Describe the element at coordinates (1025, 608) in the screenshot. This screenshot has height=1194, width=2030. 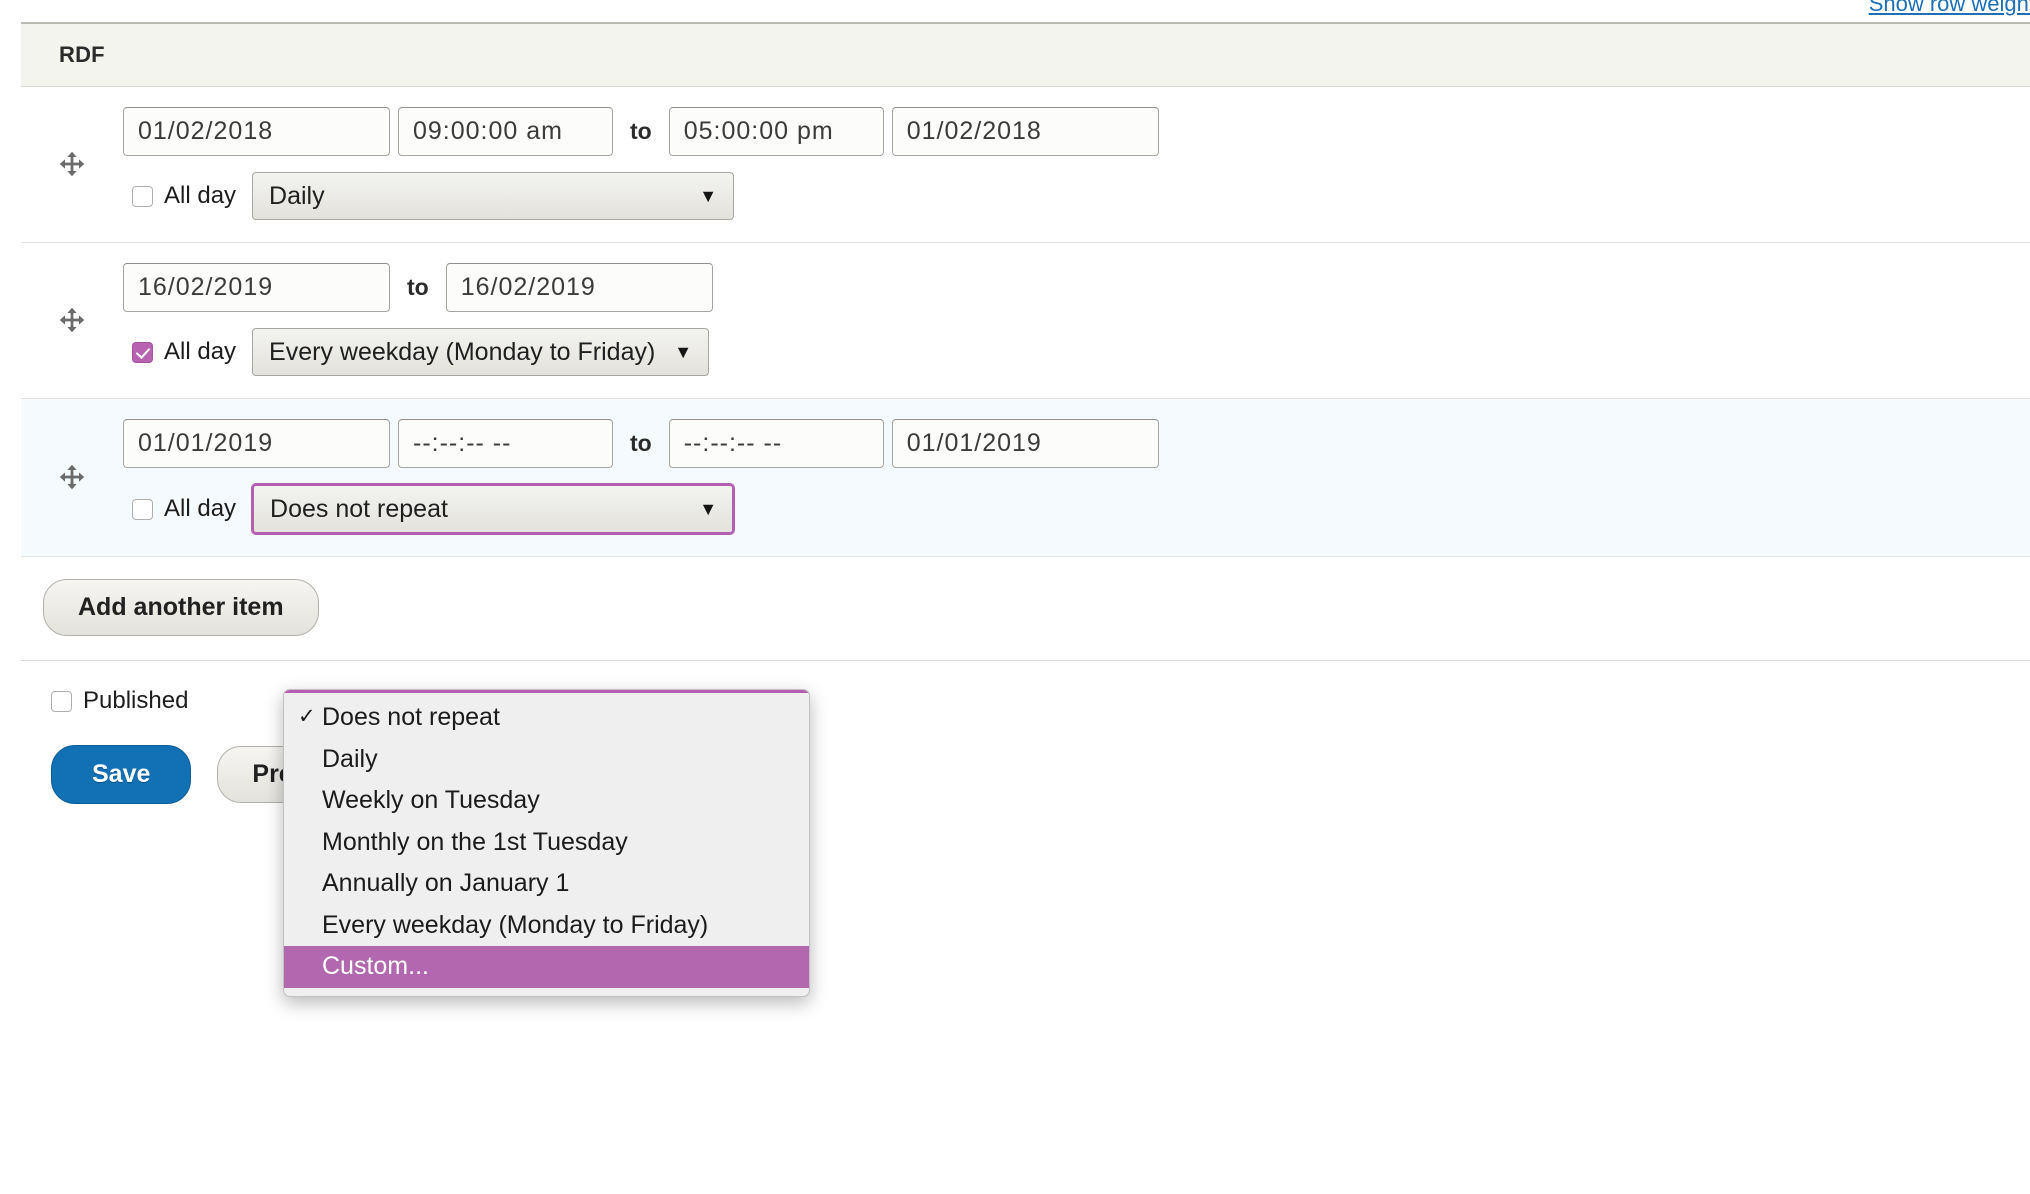
I see `field-actions: Add another item` at that location.